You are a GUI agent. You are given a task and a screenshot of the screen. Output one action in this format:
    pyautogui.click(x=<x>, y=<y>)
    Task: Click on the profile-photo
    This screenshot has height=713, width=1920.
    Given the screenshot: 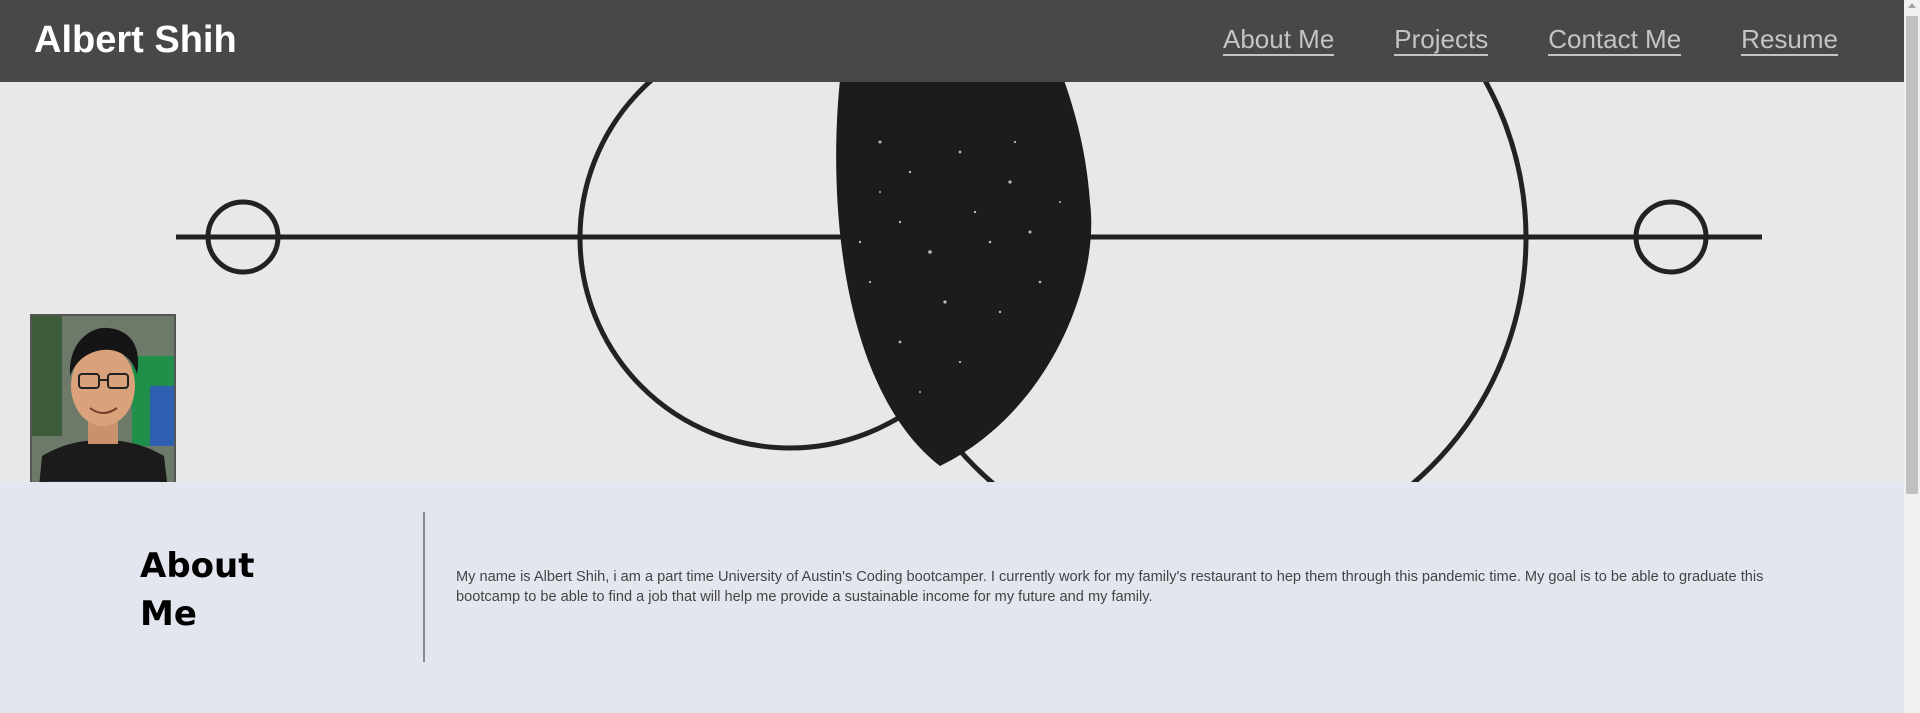 What is the action you would take?
    pyautogui.click(x=103, y=398)
    